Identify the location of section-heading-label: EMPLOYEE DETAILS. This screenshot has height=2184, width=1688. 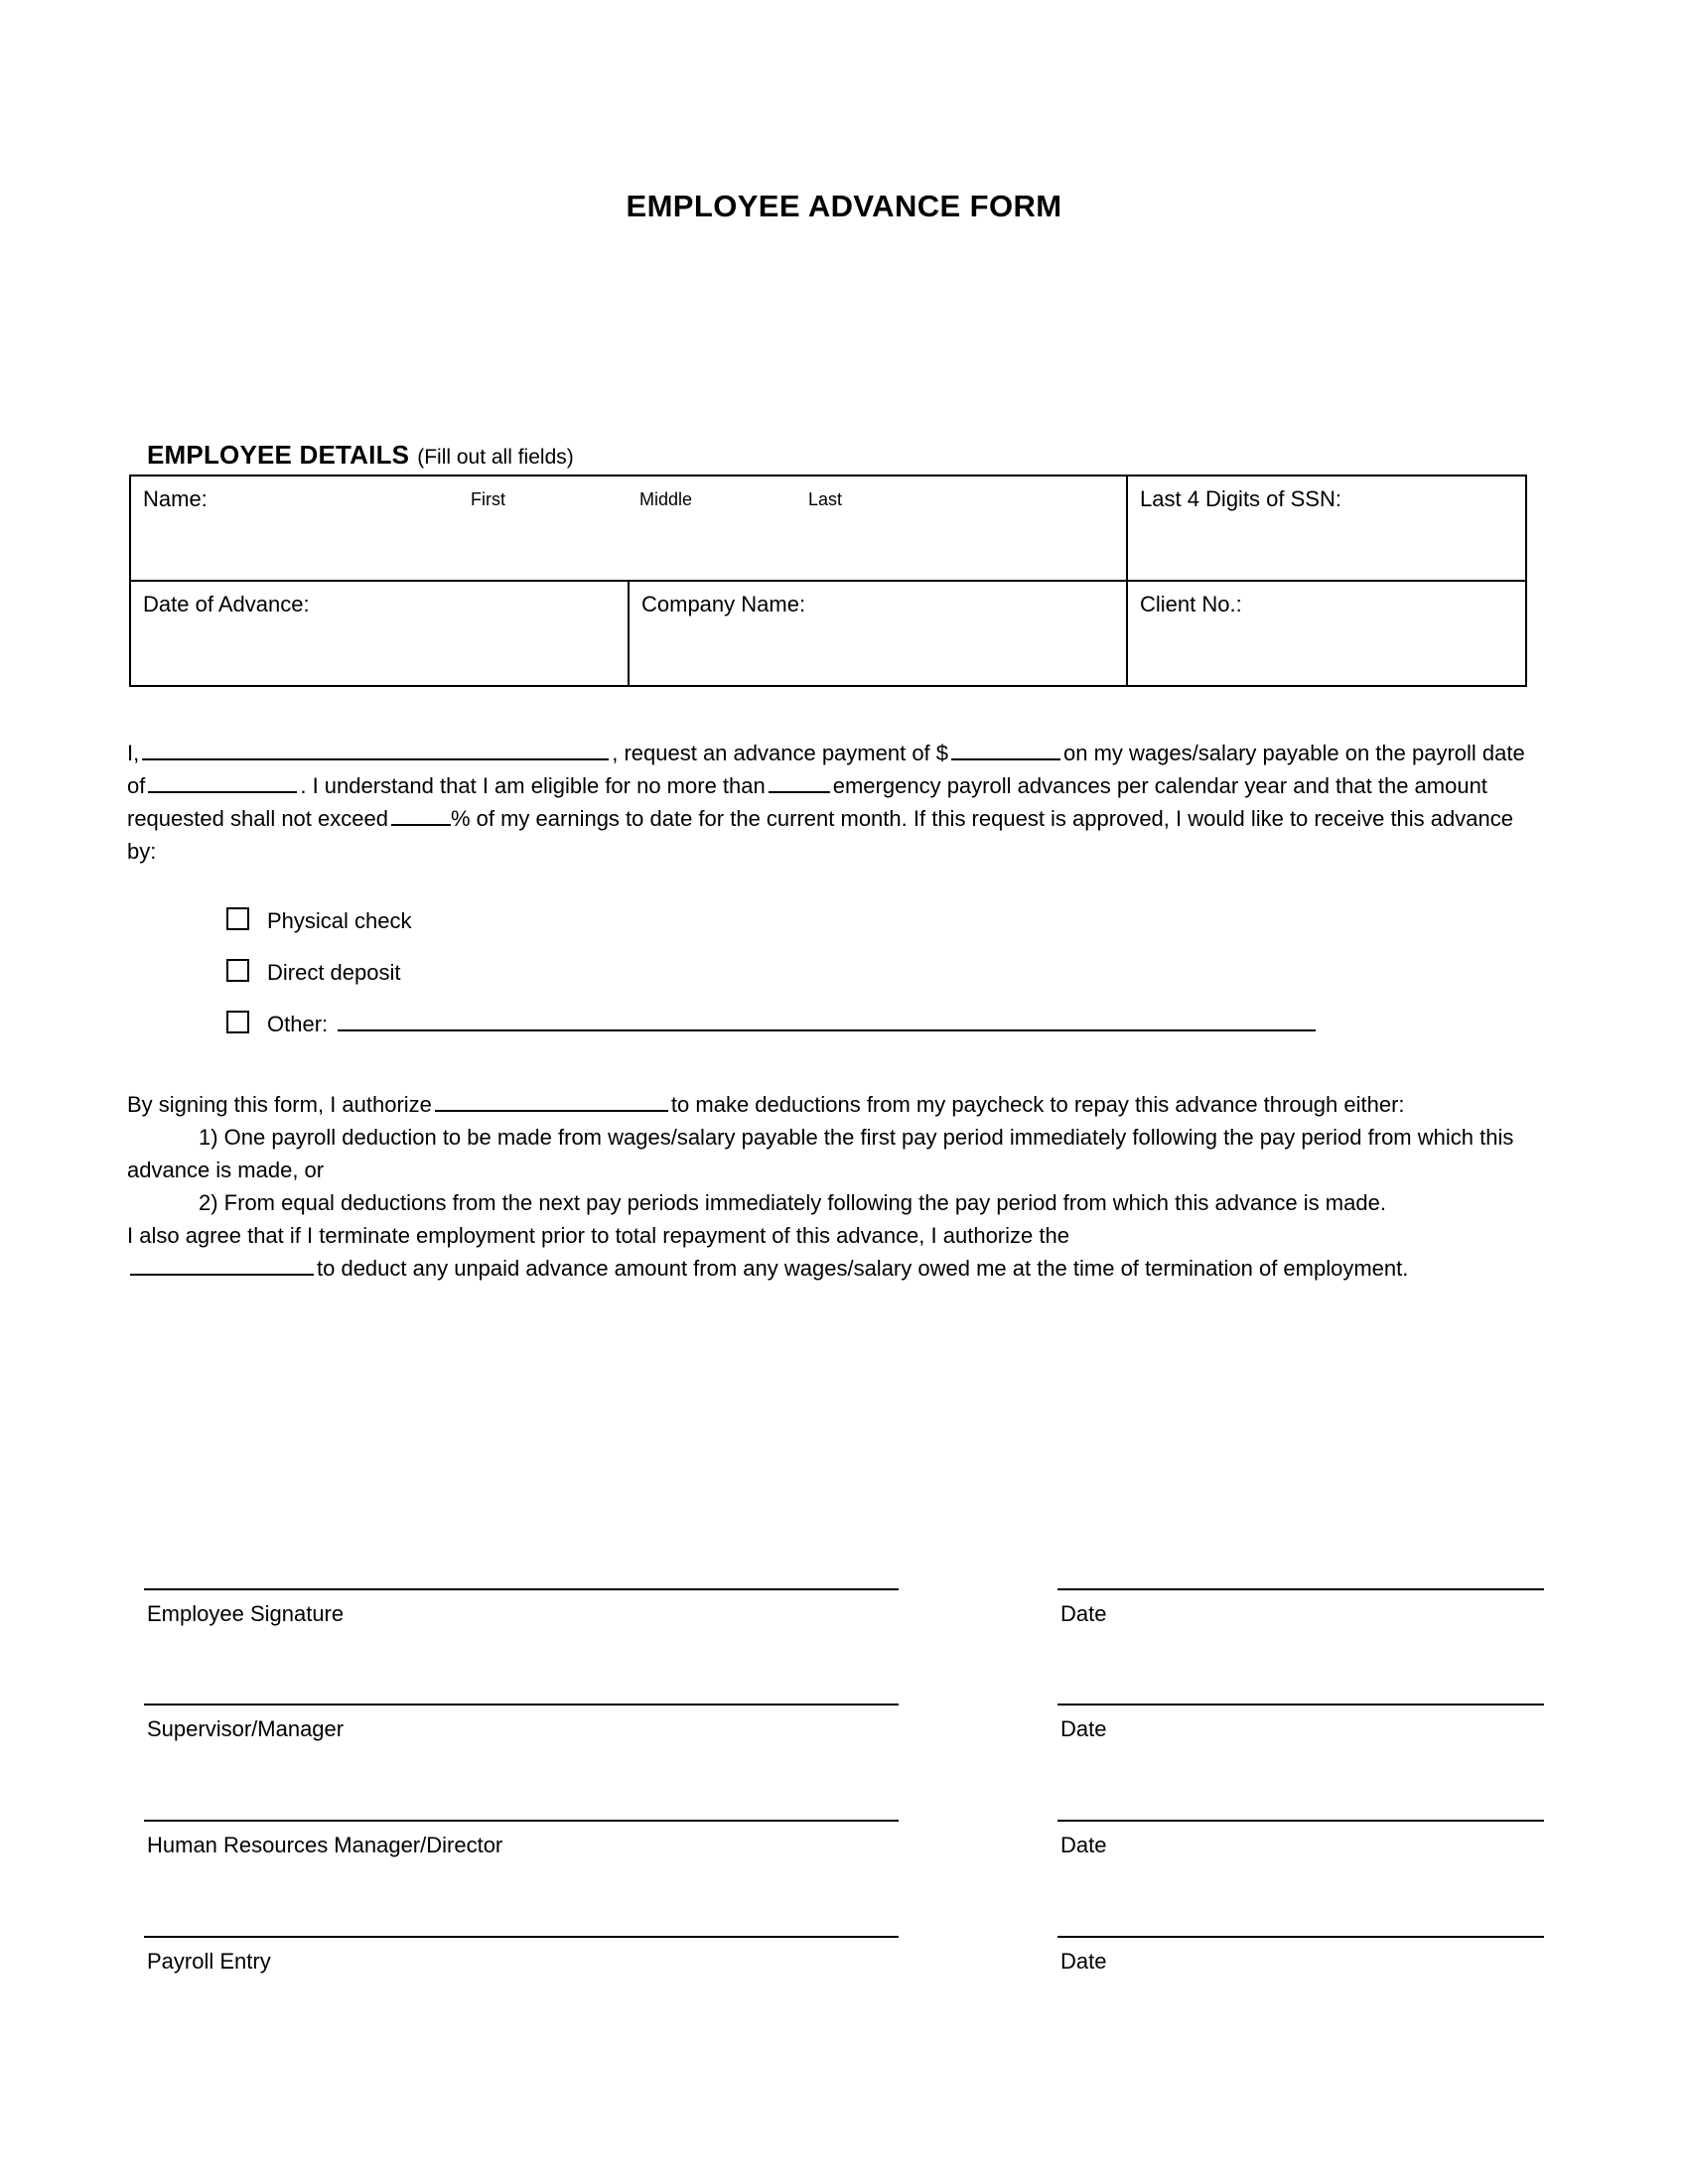
(278, 455).